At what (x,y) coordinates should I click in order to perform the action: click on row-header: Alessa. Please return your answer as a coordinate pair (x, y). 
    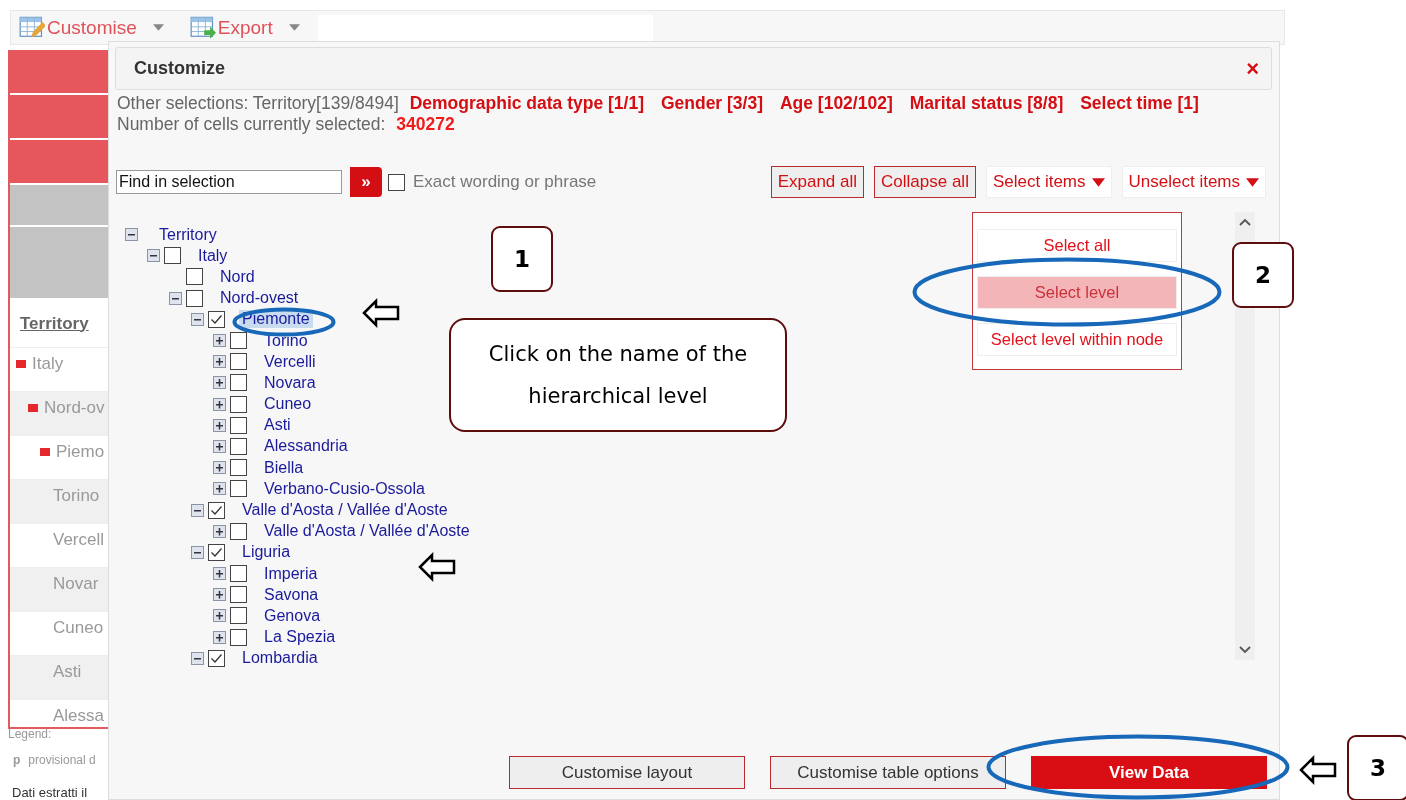
    Looking at the image, I should click on (79, 716).